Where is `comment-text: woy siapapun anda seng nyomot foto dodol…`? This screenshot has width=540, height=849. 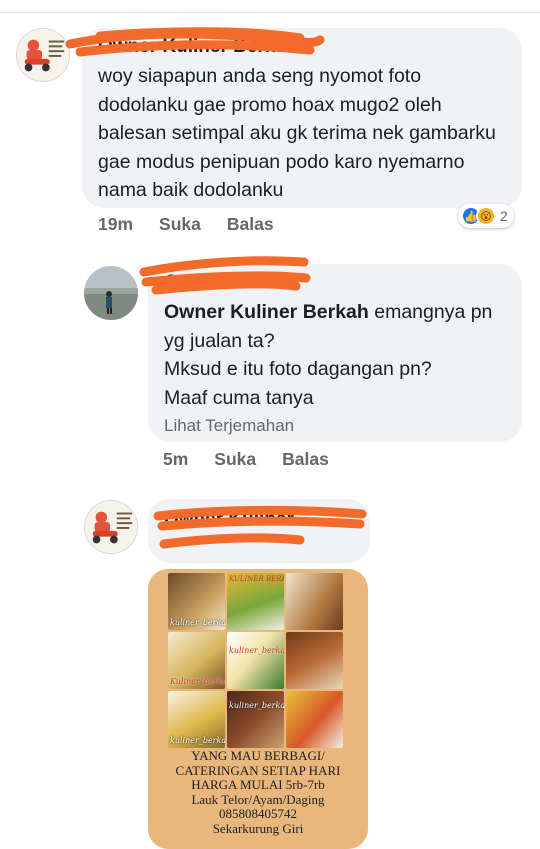 comment-text: woy siapapun anda seng nyomot foto dodol… is located at coordinates (297, 133).